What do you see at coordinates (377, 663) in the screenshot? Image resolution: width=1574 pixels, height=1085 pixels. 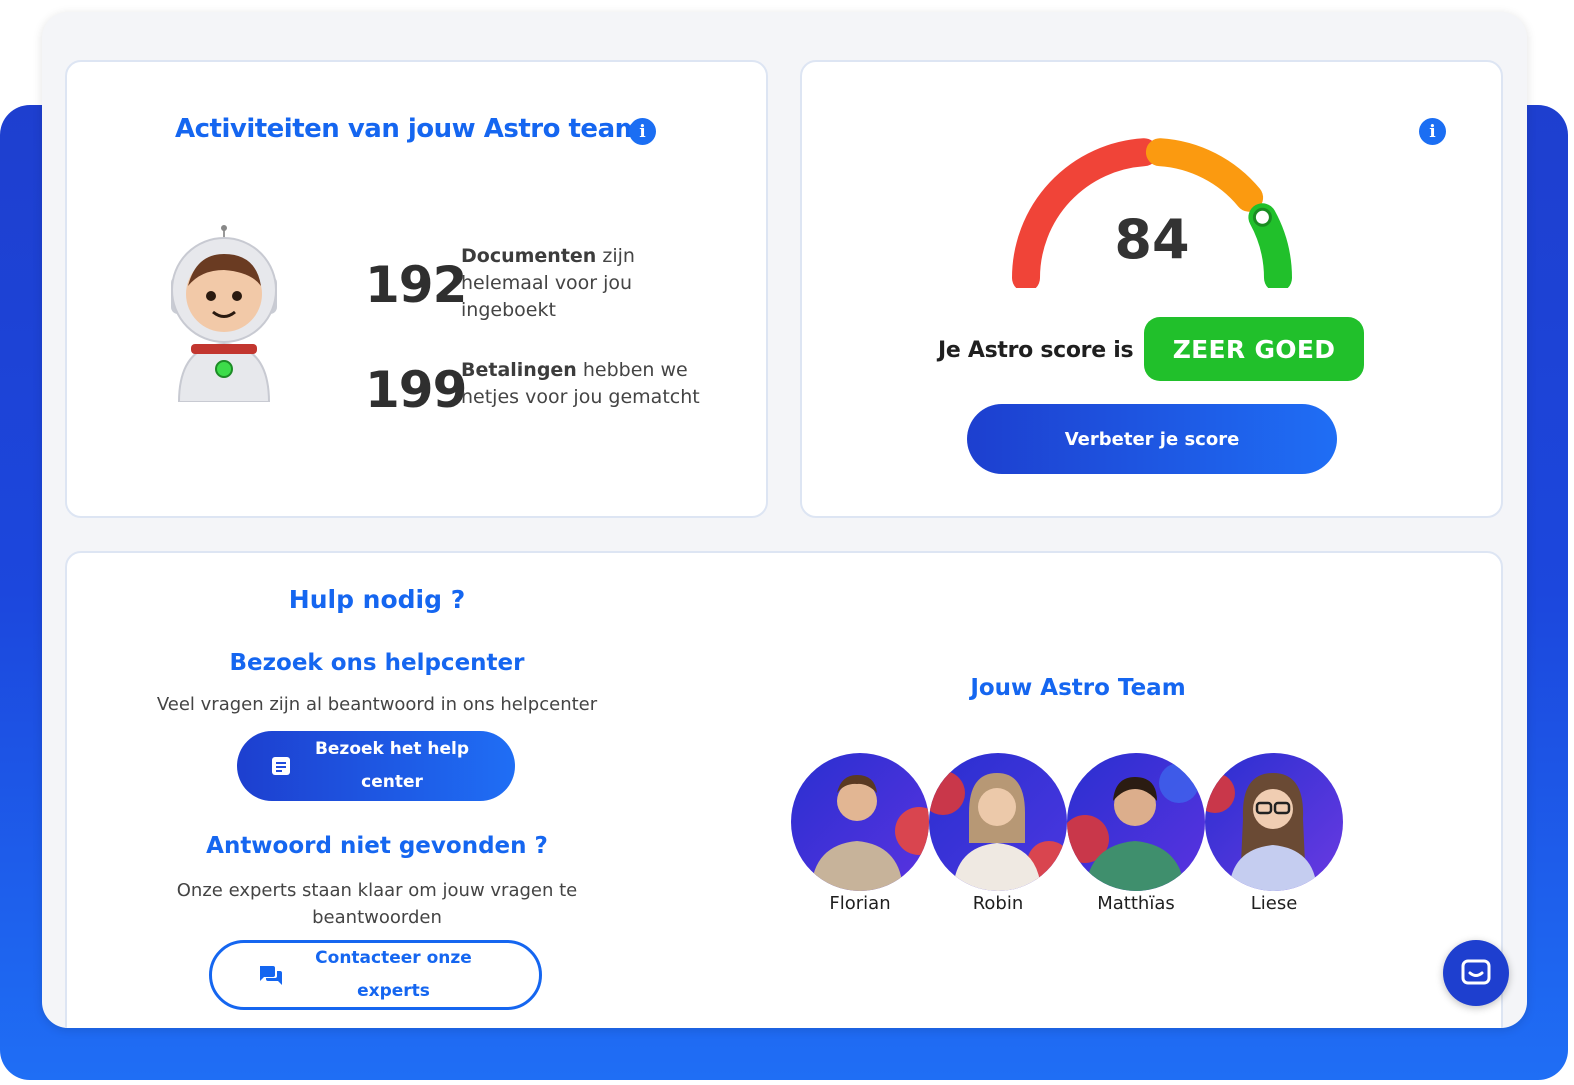 I see `helpcenter-title: Bezoek ons helpcenter` at bounding box center [377, 663].